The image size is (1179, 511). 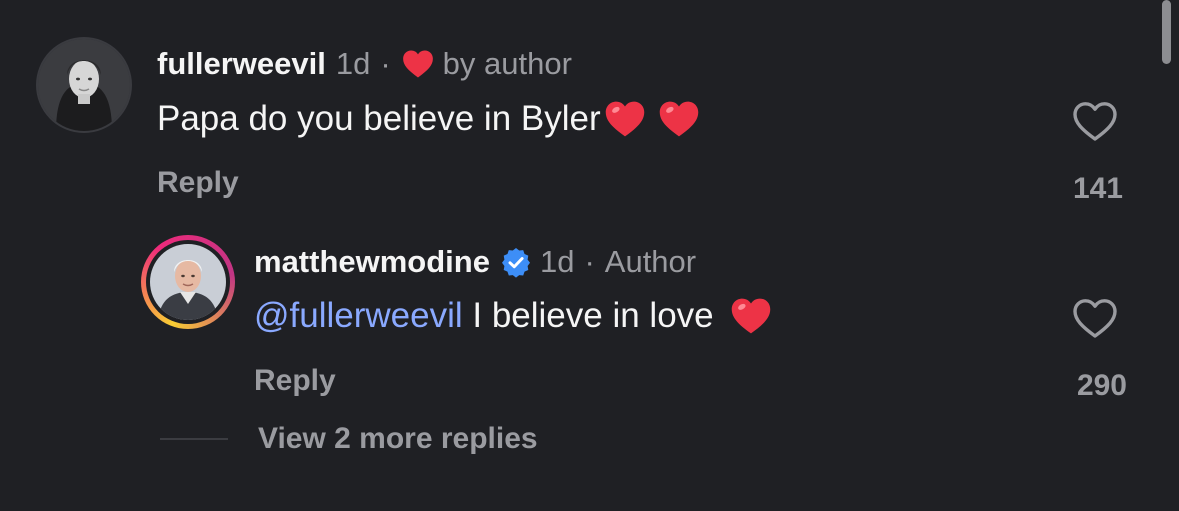 What do you see at coordinates (358, 316) in the screenshot?
I see `mention-link: @fullerweevil` at bounding box center [358, 316].